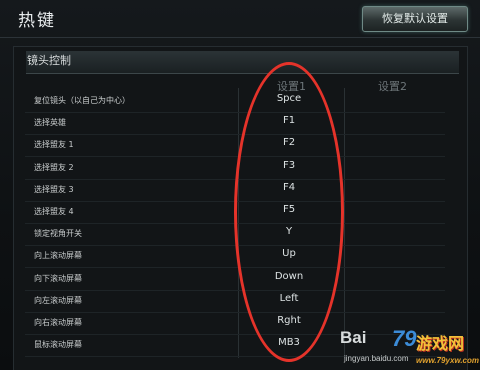 This screenshot has height=370, width=480. What do you see at coordinates (289, 98) in the screenshot?
I see `hotkey-binding-setting1: Spce` at bounding box center [289, 98].